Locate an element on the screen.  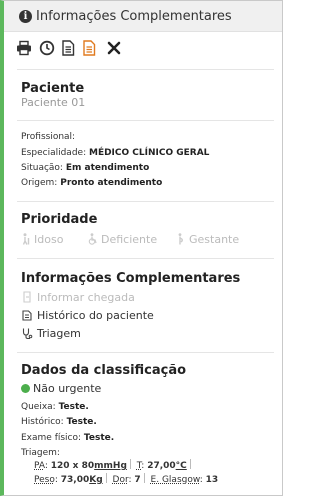
peso-value: 73,00 is located at coordinates (75, 480).